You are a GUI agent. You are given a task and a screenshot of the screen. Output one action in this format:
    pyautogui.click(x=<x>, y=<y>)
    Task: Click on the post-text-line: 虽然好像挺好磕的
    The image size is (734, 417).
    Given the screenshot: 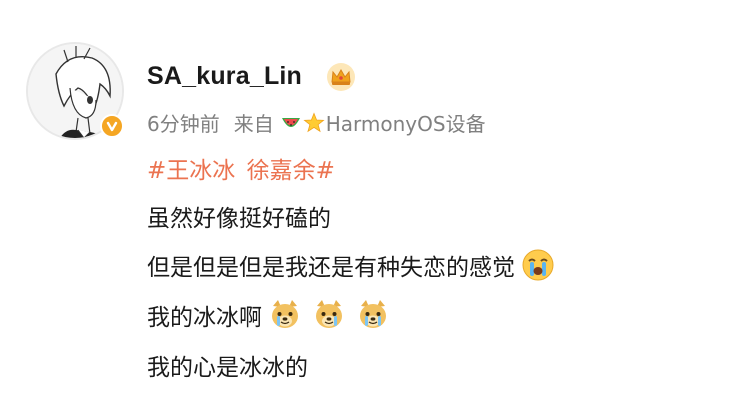 What is the action you would take?
    pyautogui.click(x=239, y=216)
    